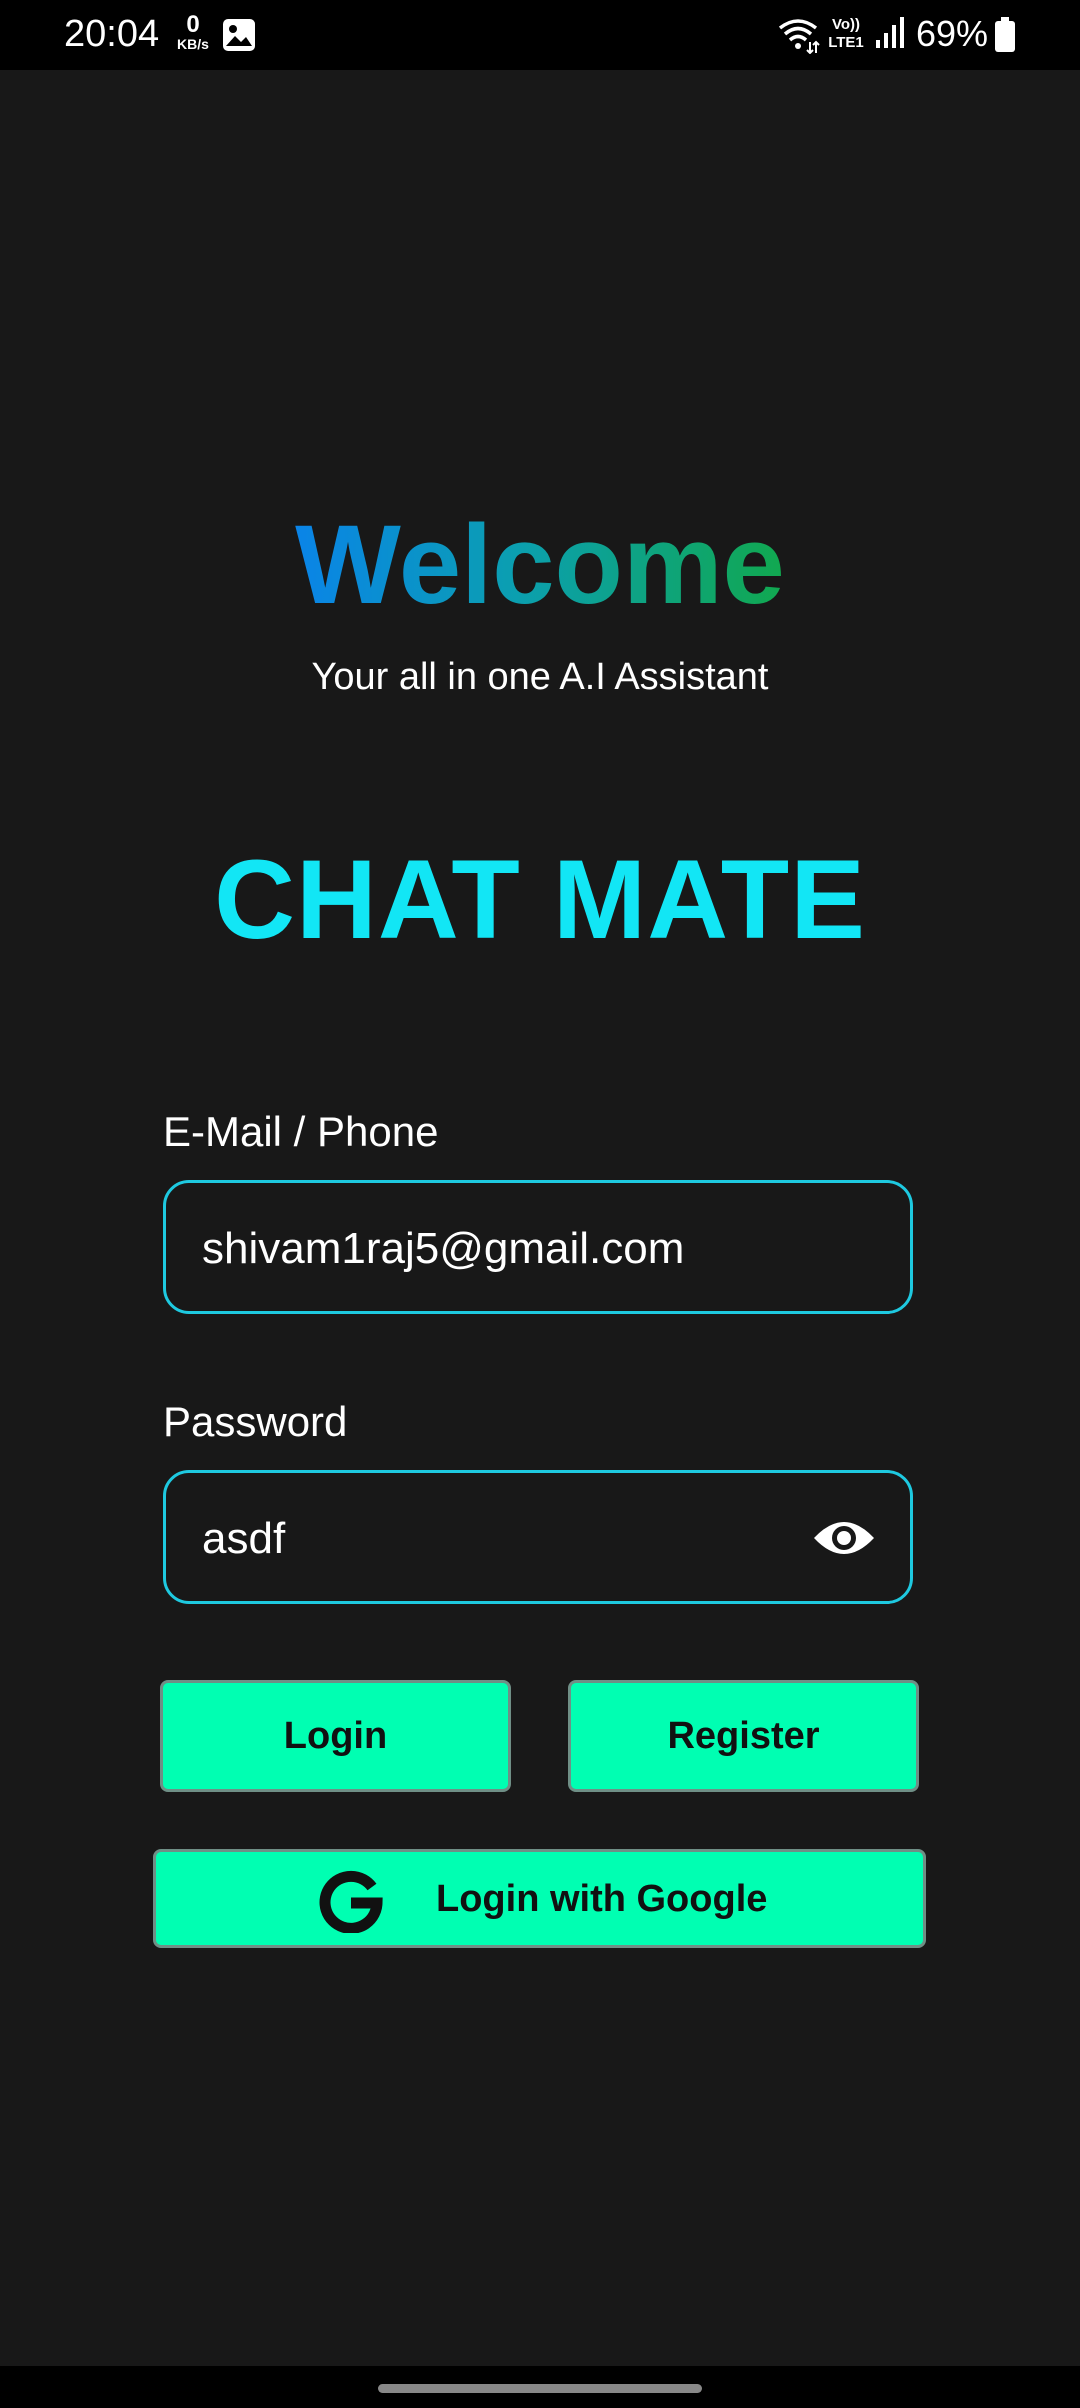 This screenshot has height=2408, width=1080. Describe the element at coordinates (255, 1421) in the screenshot. I see `password-label: Password` at that location.